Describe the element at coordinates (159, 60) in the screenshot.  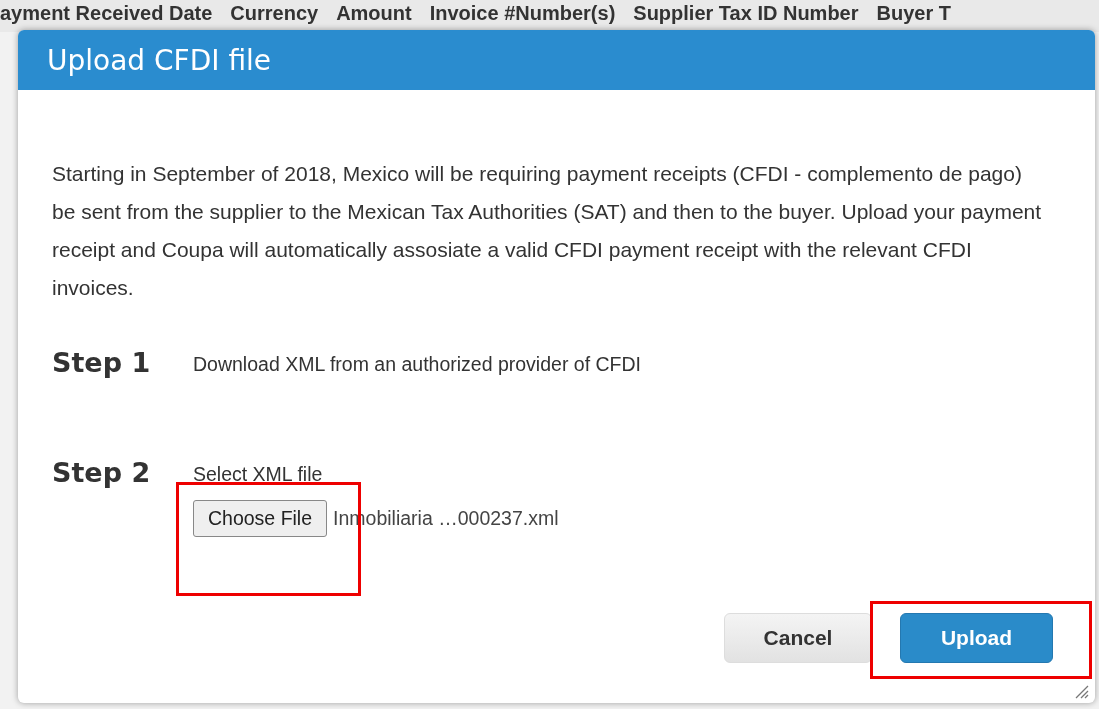
I see `dialog-title: Upload CFDI file` at that location.